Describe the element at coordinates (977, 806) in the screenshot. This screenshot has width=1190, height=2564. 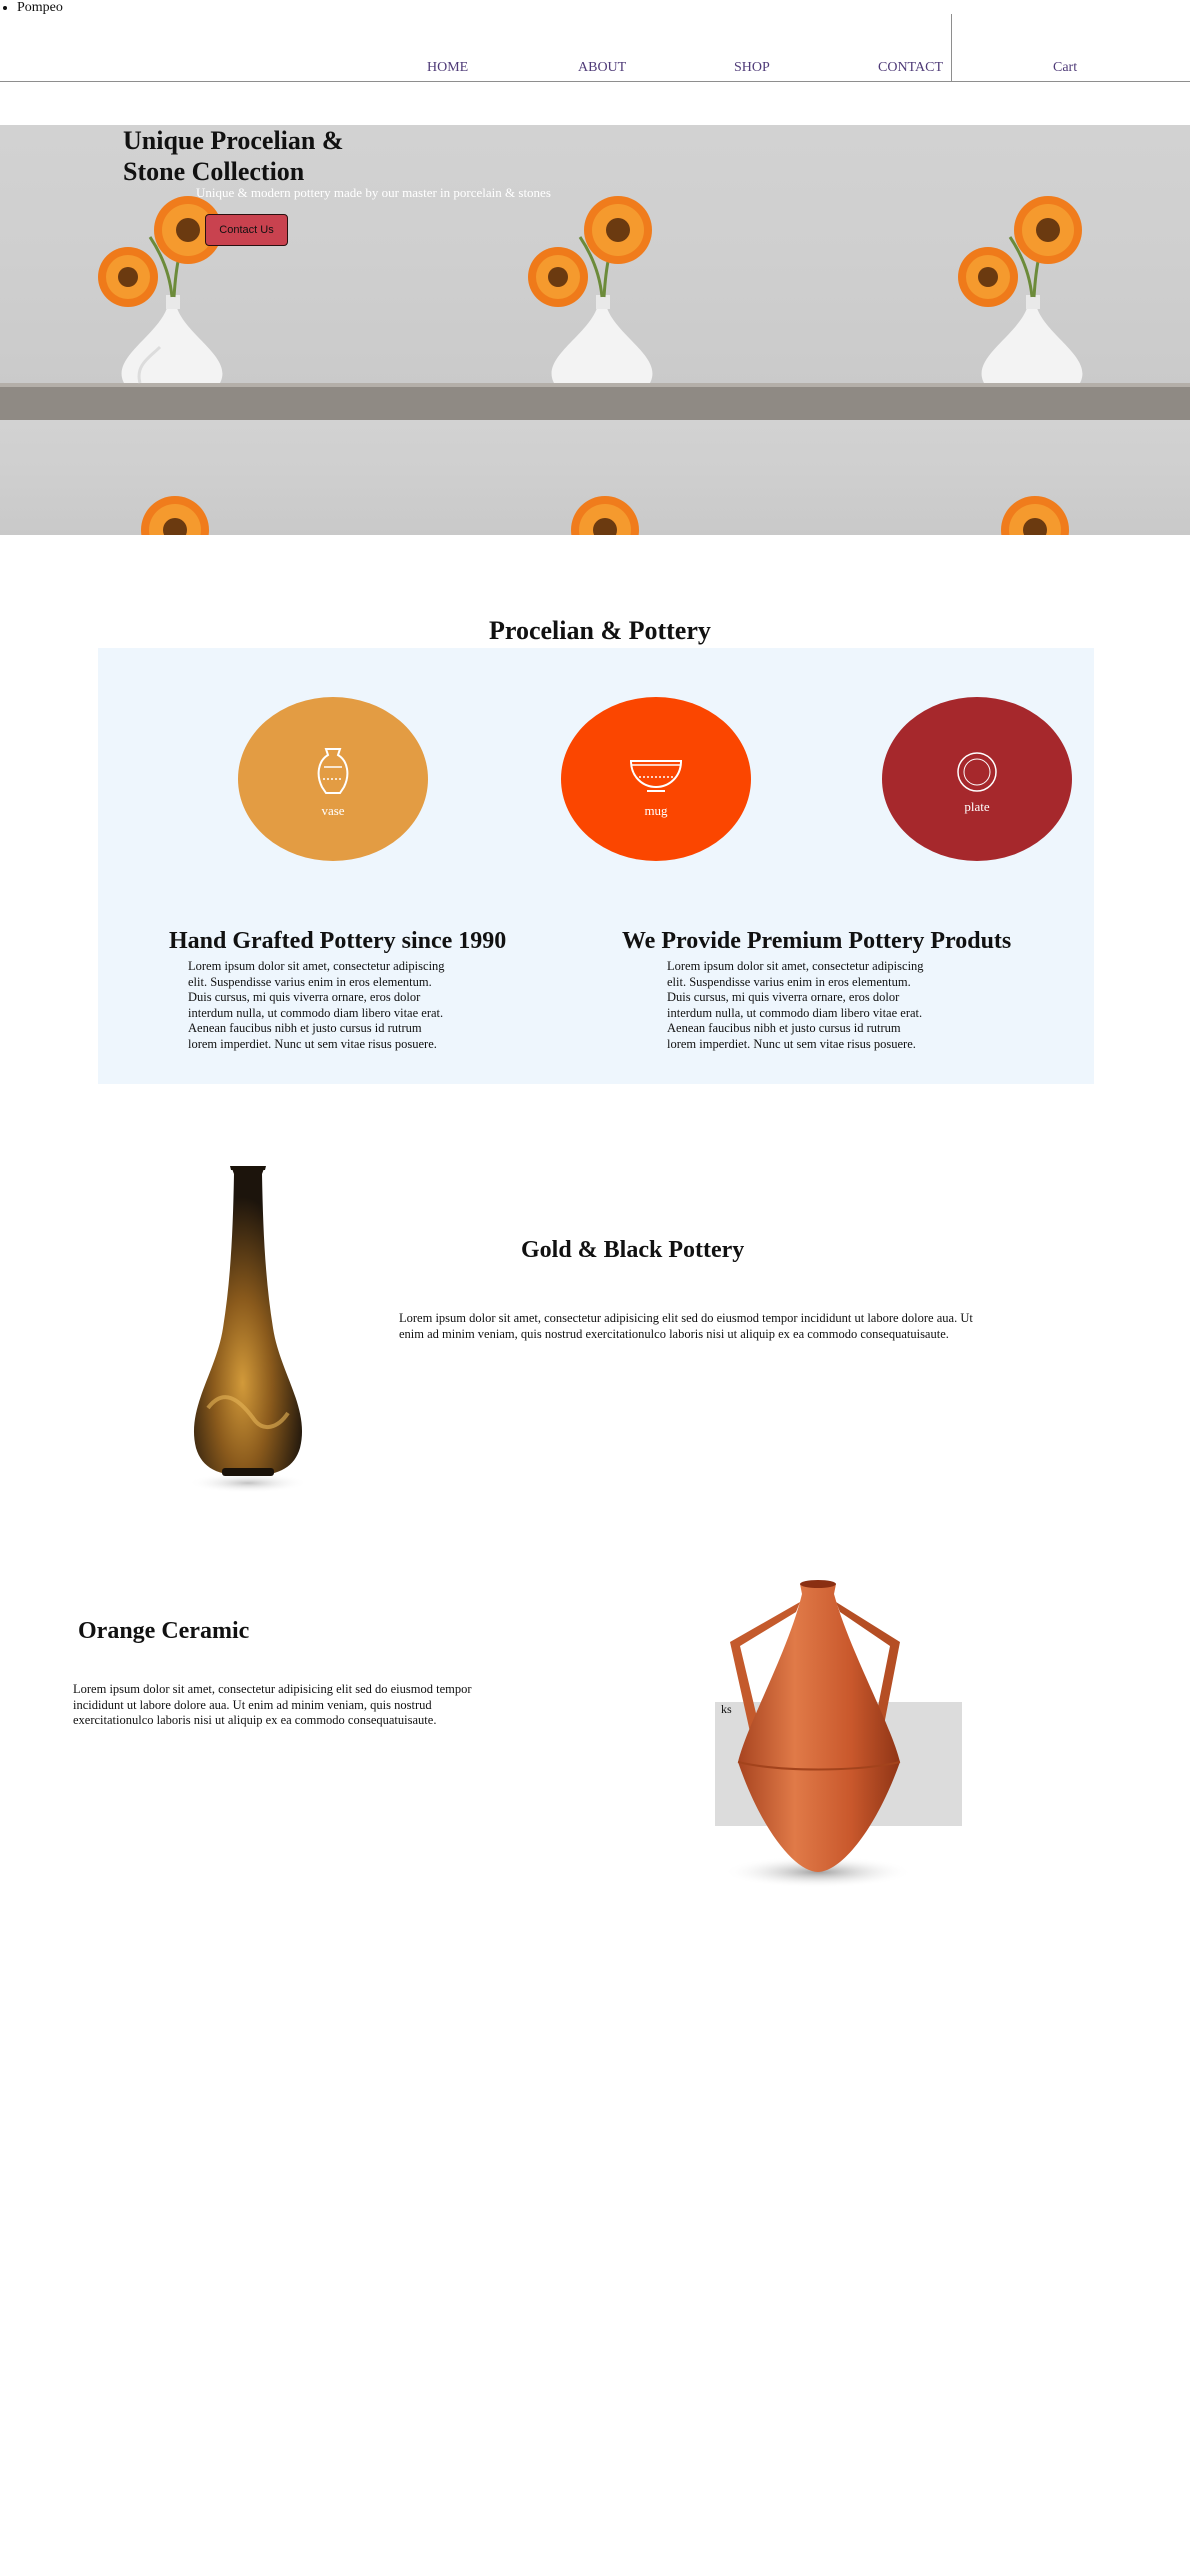
I see `category-plate-label: plate` at that location.